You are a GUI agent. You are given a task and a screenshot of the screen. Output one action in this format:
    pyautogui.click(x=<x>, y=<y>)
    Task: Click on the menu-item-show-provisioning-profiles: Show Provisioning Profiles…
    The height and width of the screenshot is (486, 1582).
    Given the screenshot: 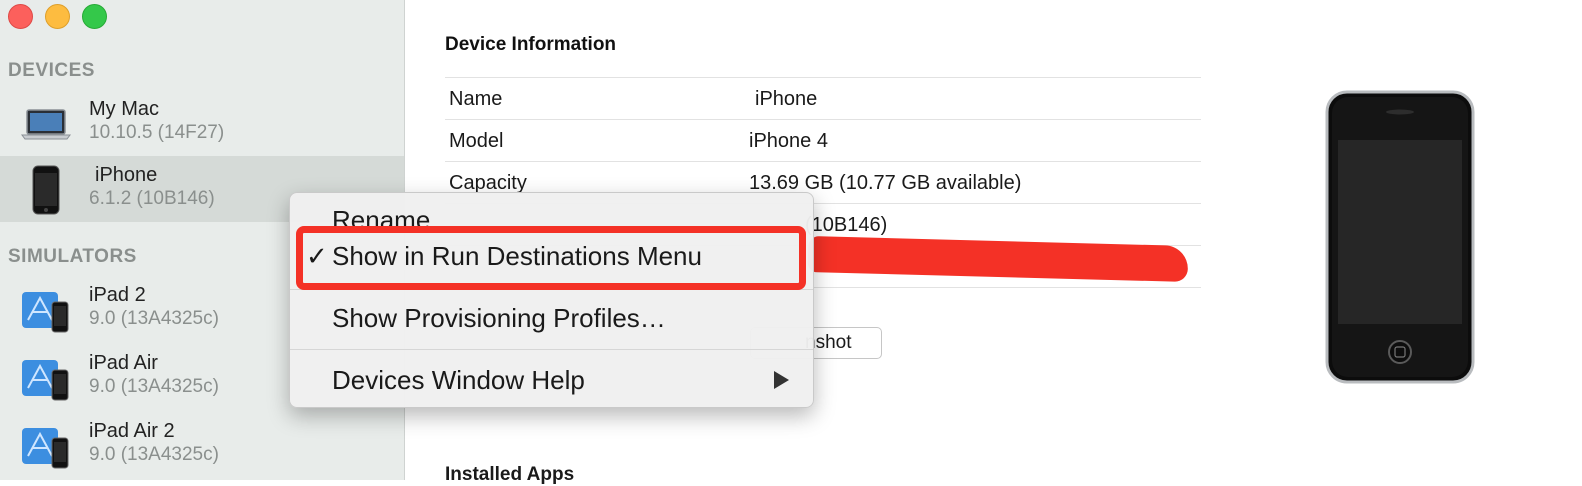 What is the action you would take?
    pyautogui.click(x=551, y=319)
    